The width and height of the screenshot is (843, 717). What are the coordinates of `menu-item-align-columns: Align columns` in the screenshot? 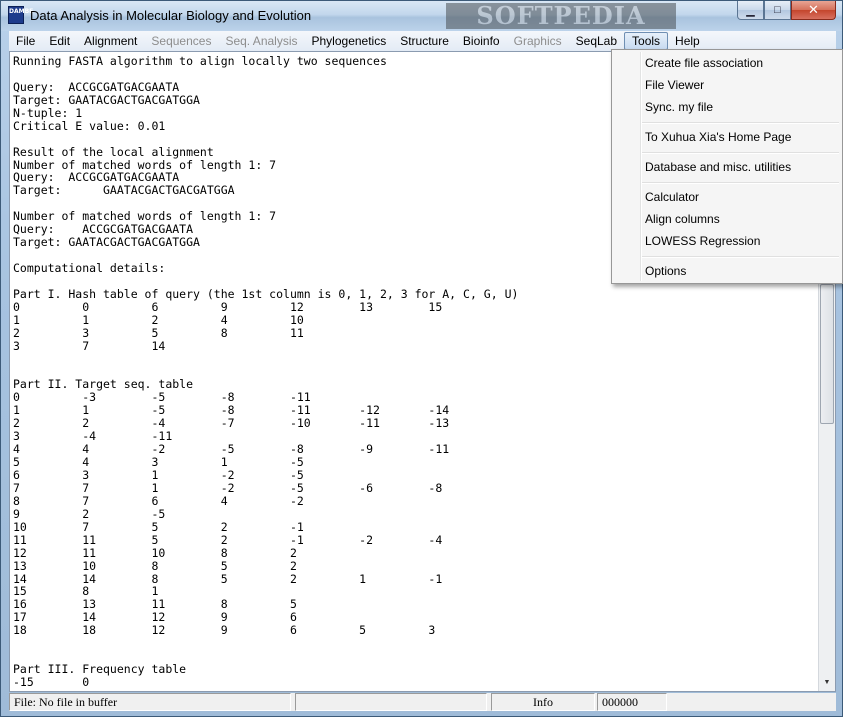 It's located at (682, 219).